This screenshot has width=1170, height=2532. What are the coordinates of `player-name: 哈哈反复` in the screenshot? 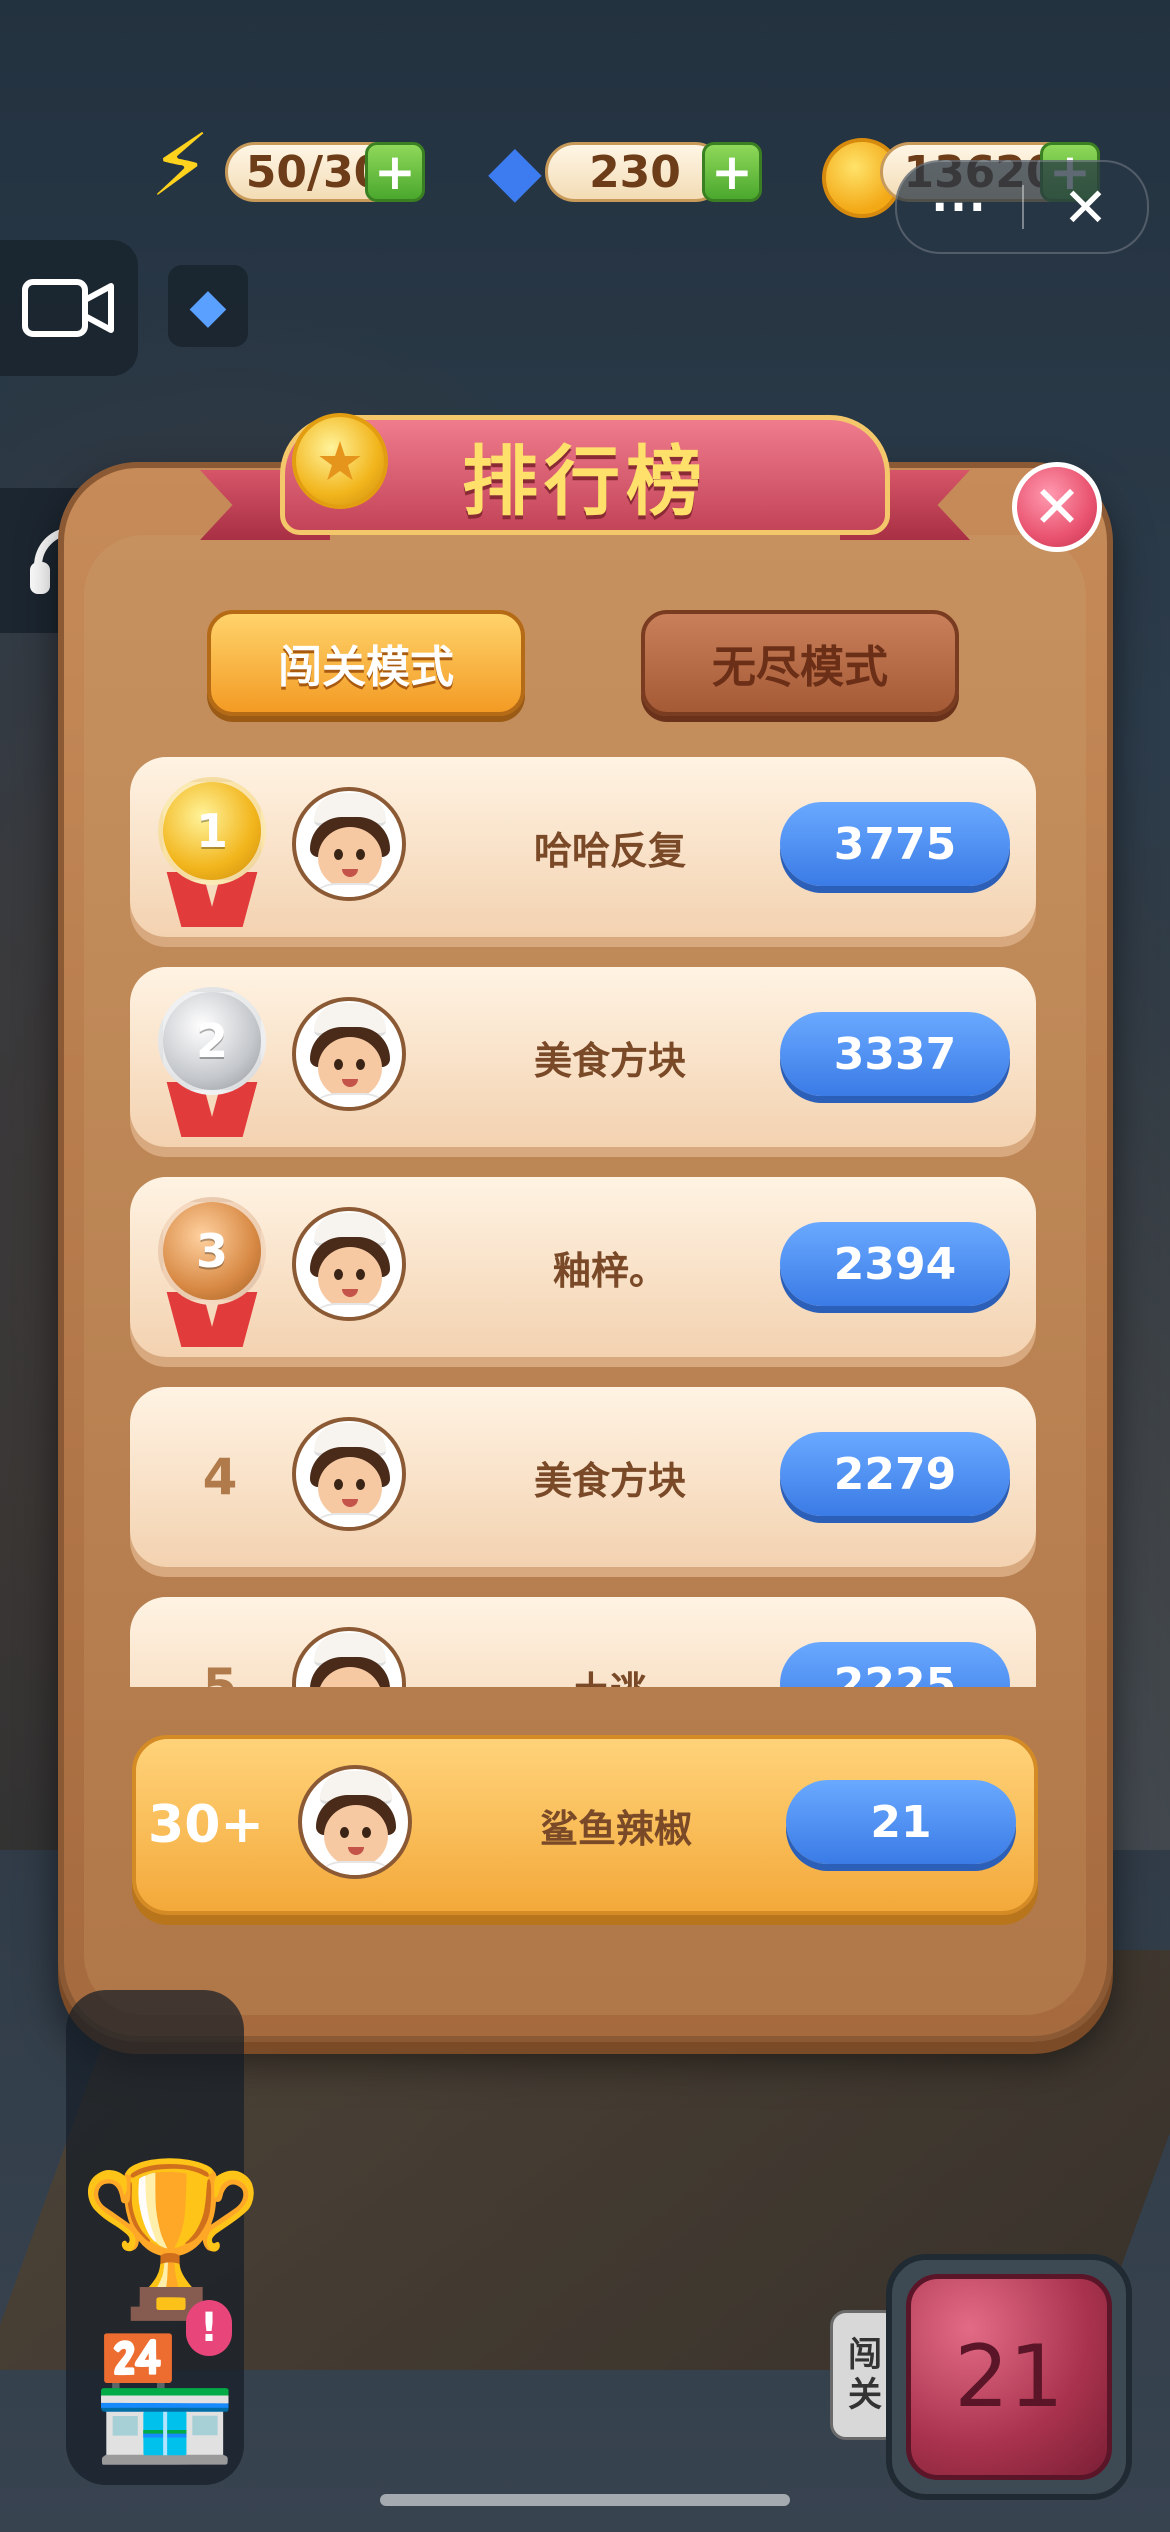 It's located at (609, 850).